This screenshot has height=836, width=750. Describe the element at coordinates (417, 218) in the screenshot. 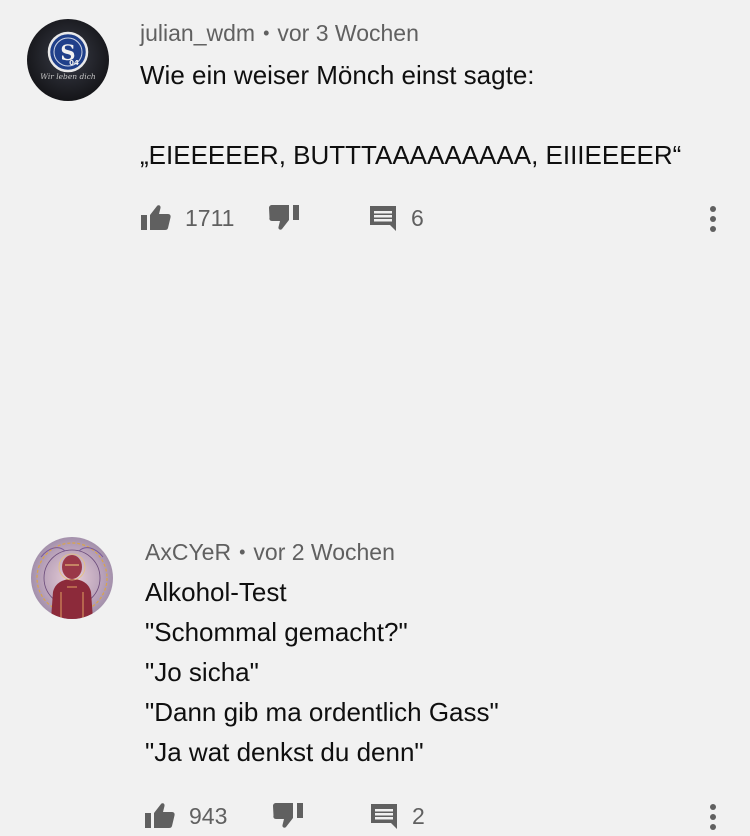

I see `reply-count: 6` at that location.